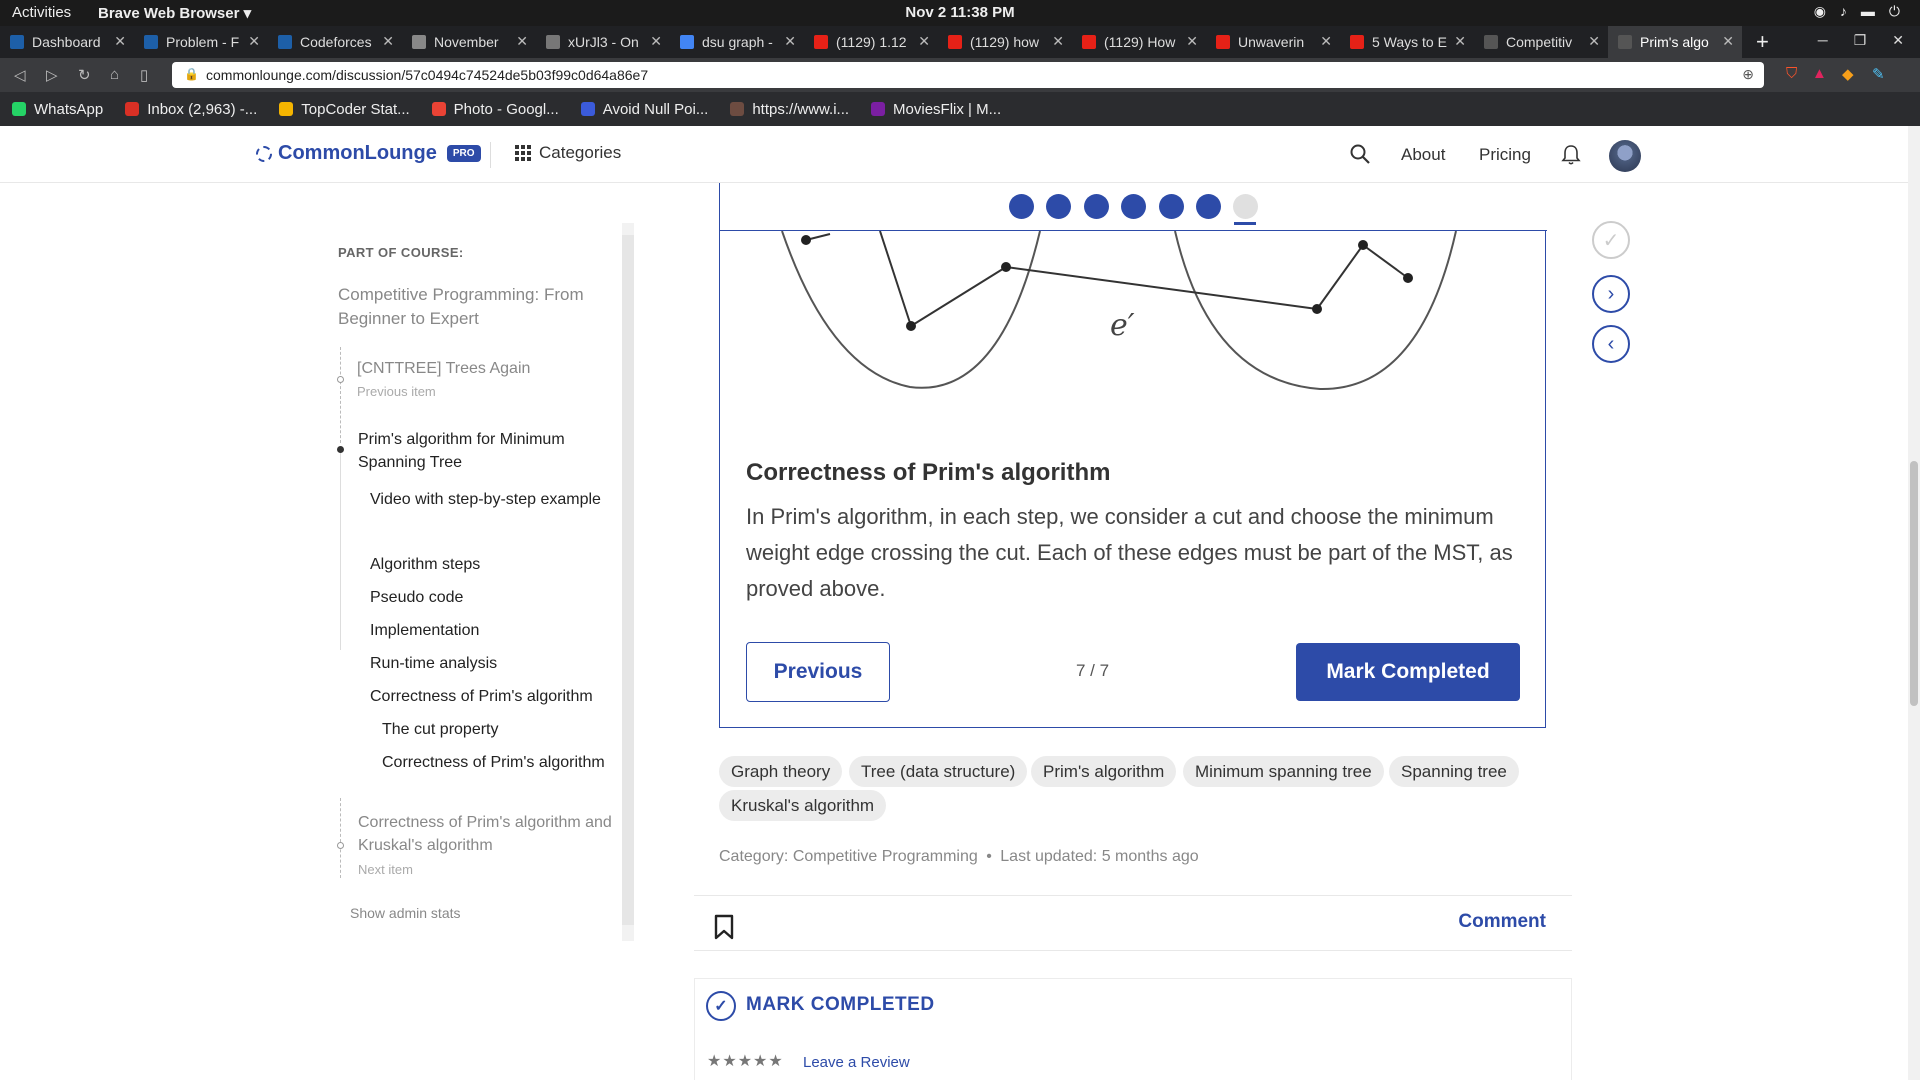 Image resolution: width=1920 pixels, height=1080 pixels. Describe the element at coordinates (495, 499) in the screenshot. I see `section-link-video: Video with step-by-step example` at that location.